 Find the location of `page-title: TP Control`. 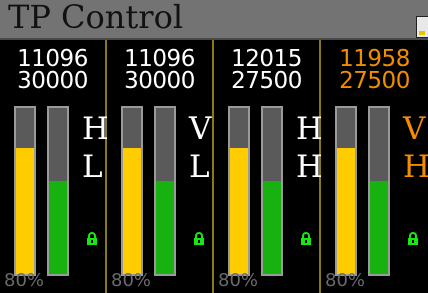

page-title: TP Control is located at coordinates (96, 18).